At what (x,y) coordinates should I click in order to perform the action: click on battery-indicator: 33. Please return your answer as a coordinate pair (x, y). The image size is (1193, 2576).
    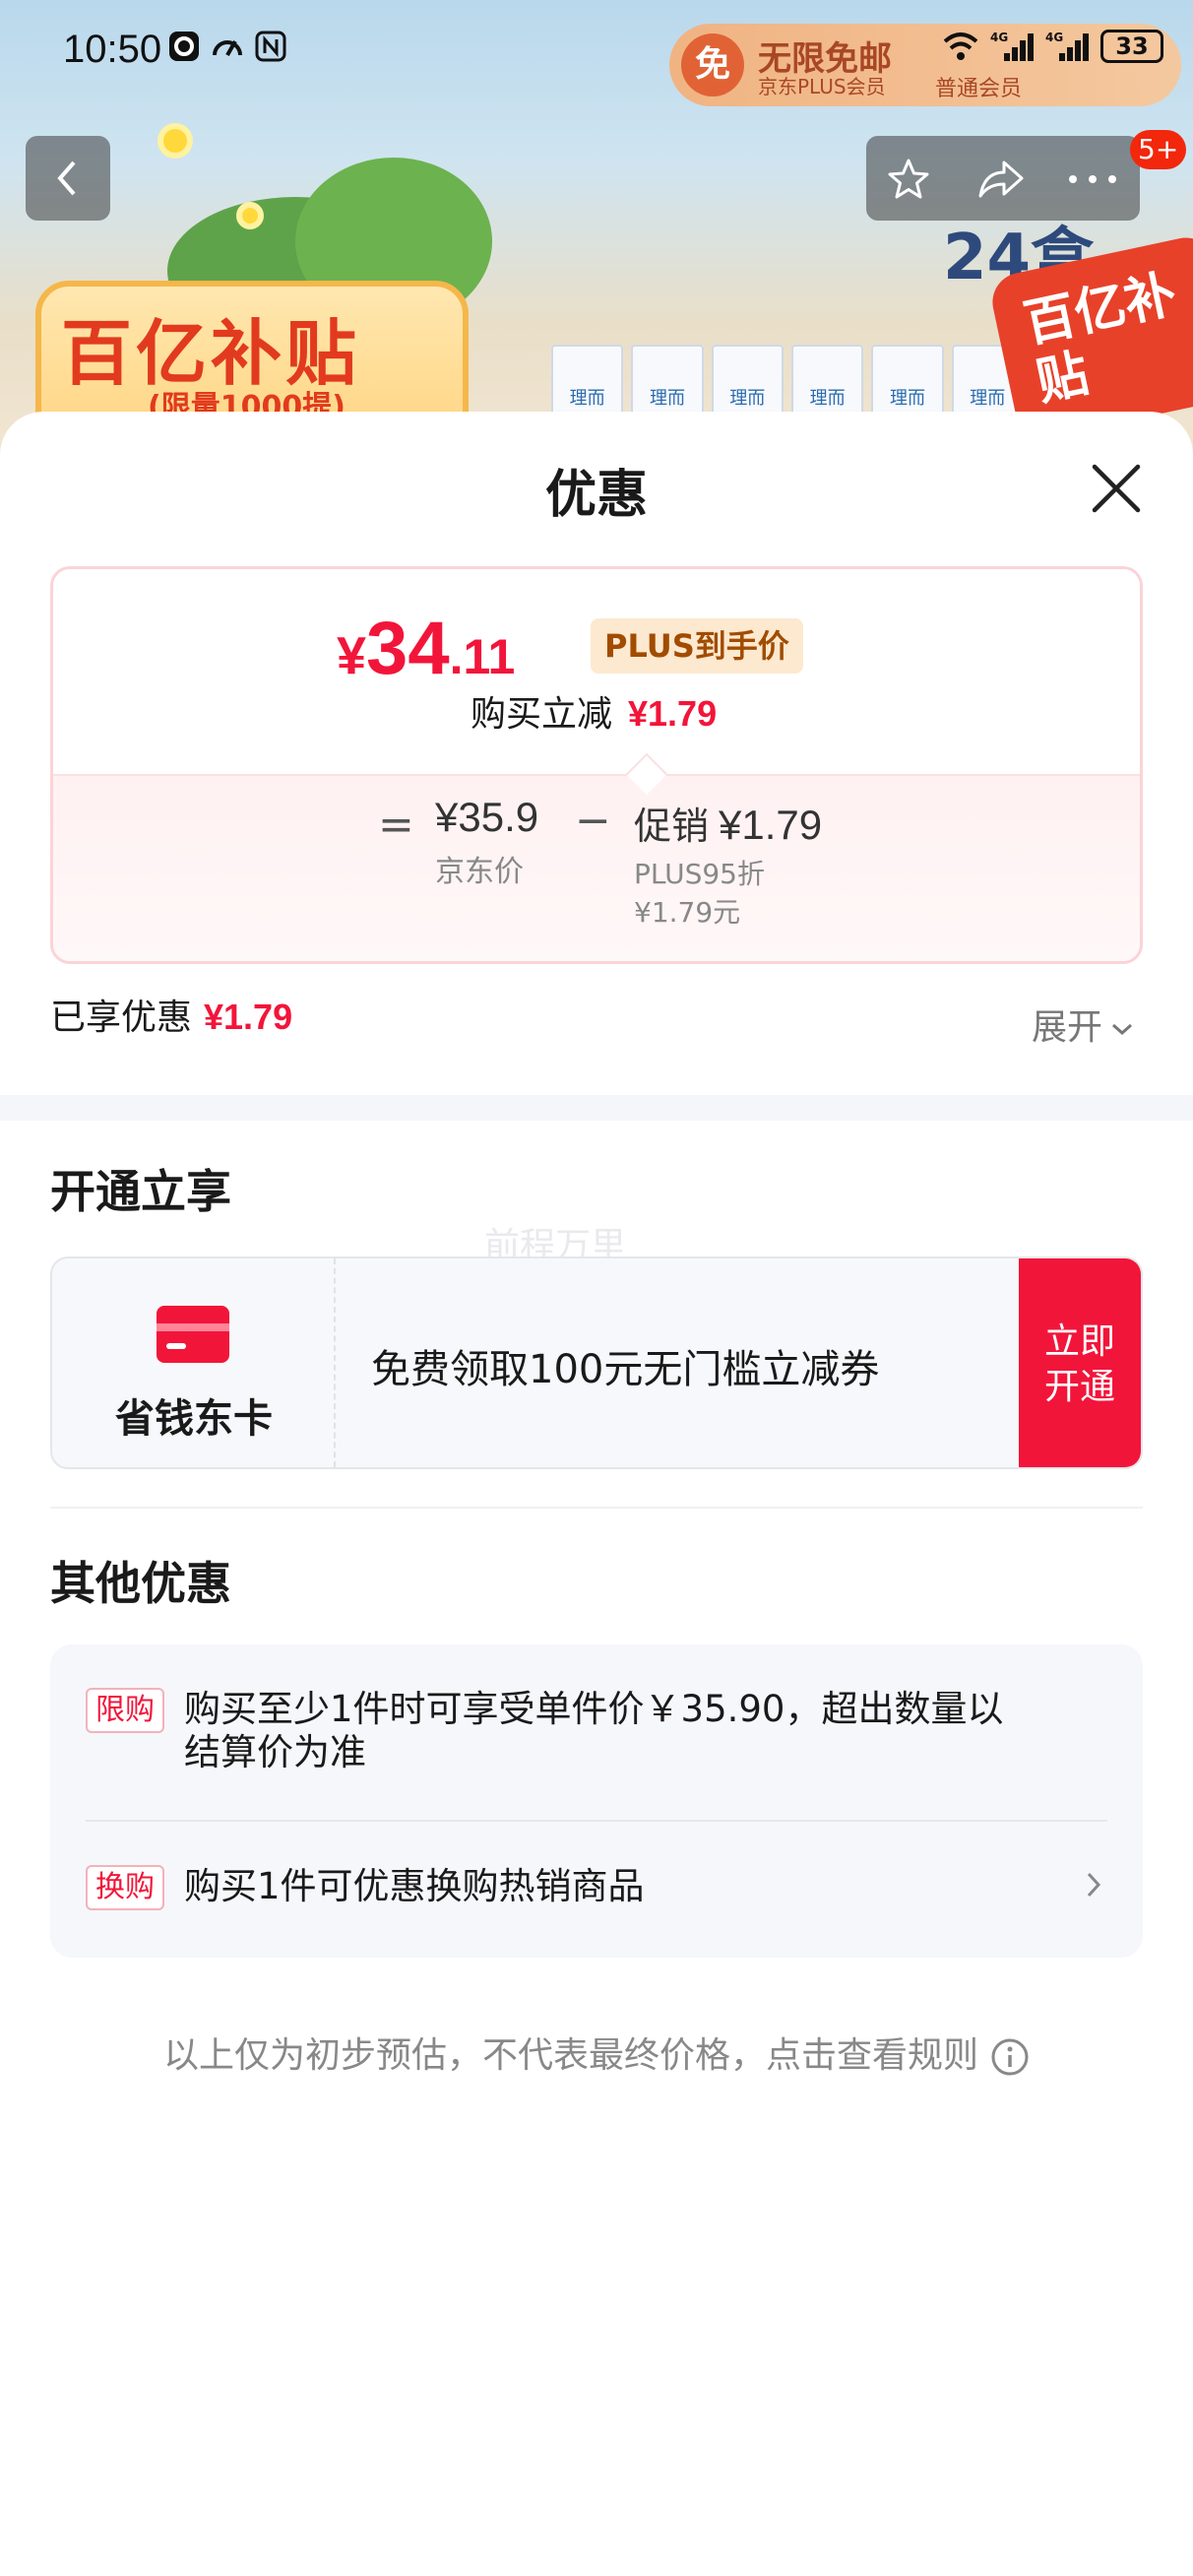
    Looking at the image, I should click on (1131, 46).